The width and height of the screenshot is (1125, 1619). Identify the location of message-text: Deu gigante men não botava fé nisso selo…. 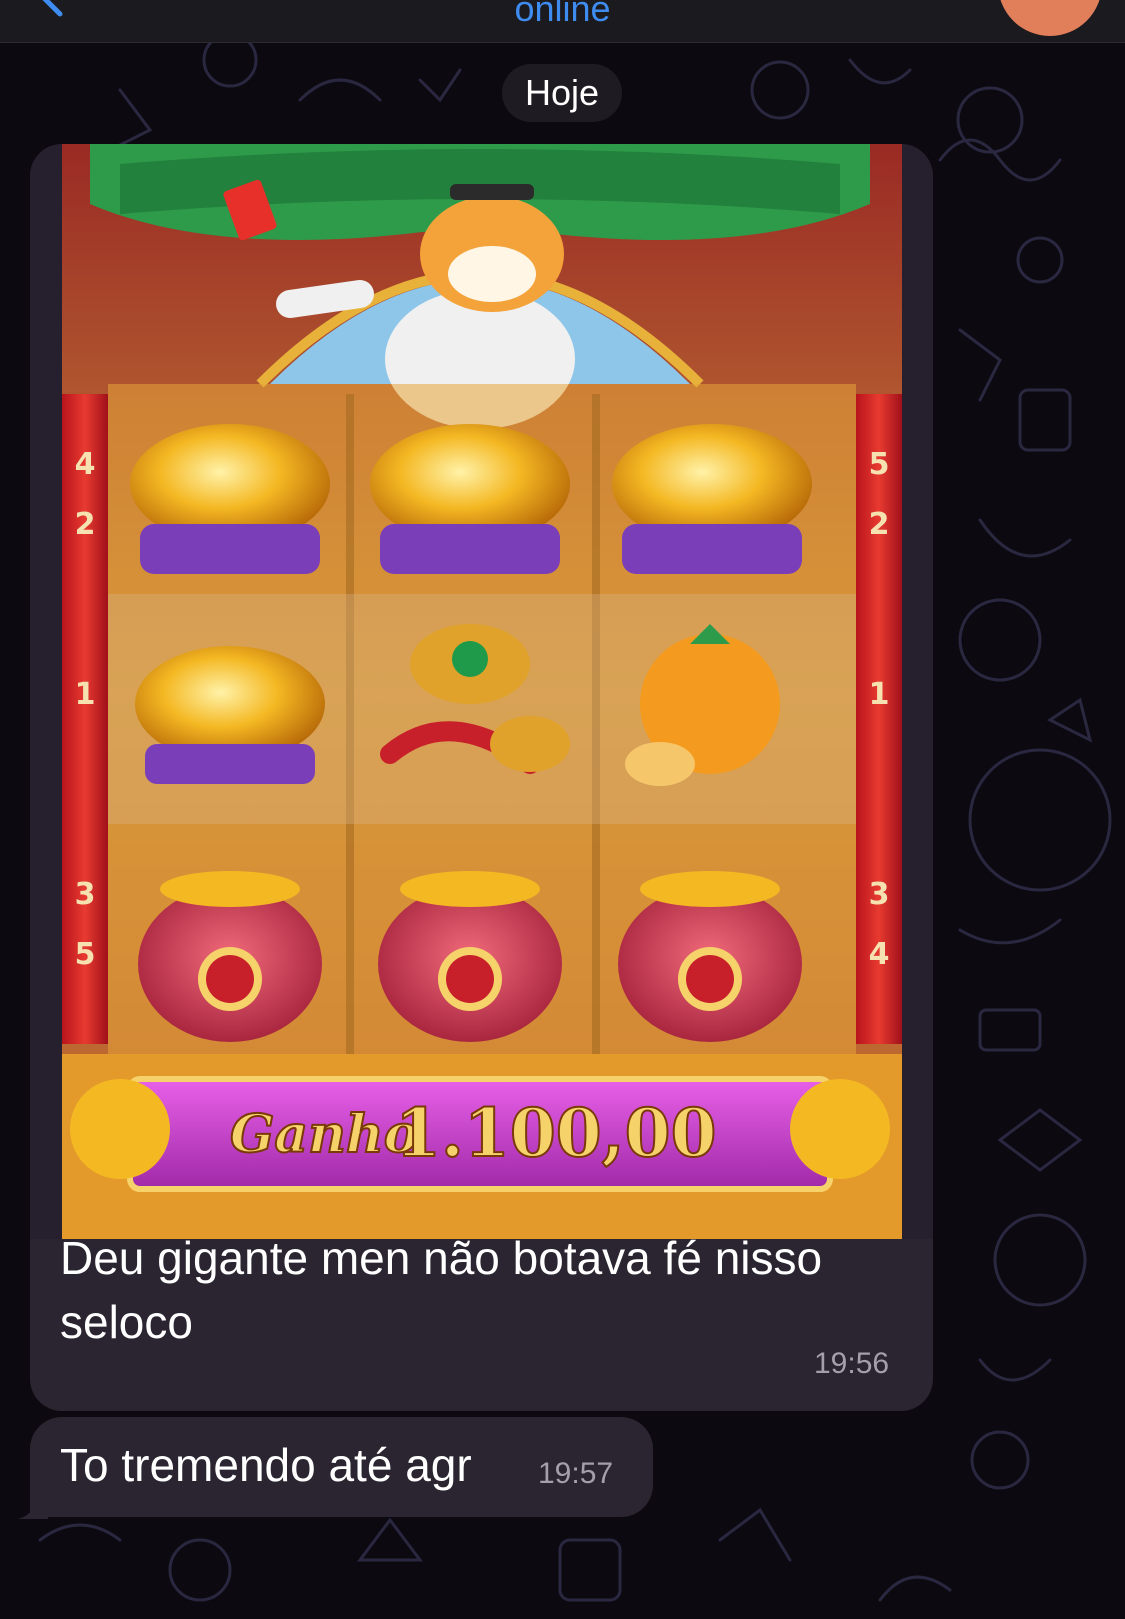
(441, 1290).